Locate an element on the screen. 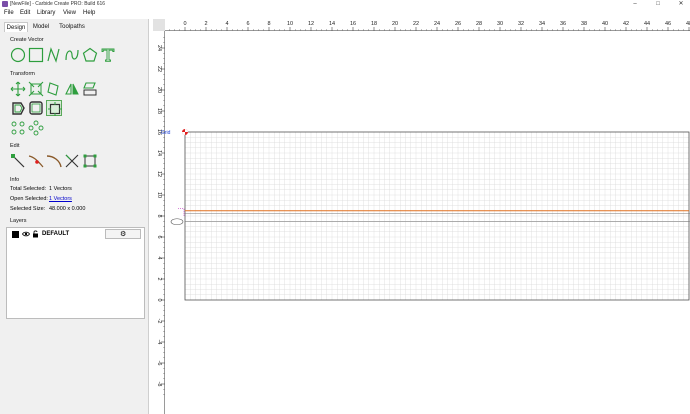 The width and height of the screenshot is (690, 414). rotate-icon is located at coordinates (54, 89).